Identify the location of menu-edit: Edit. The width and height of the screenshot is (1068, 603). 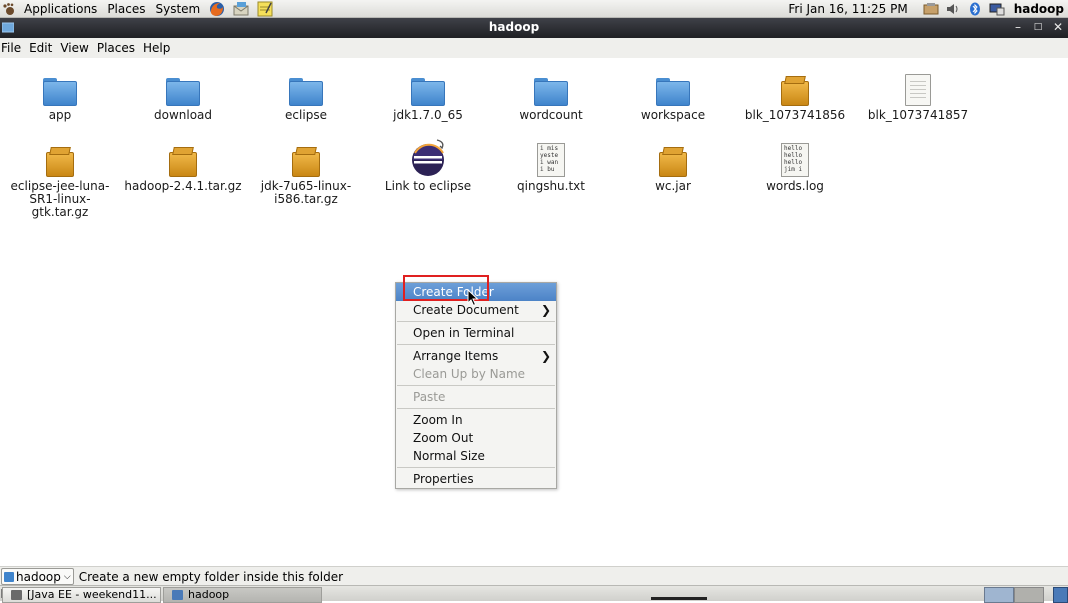
(42, 48).